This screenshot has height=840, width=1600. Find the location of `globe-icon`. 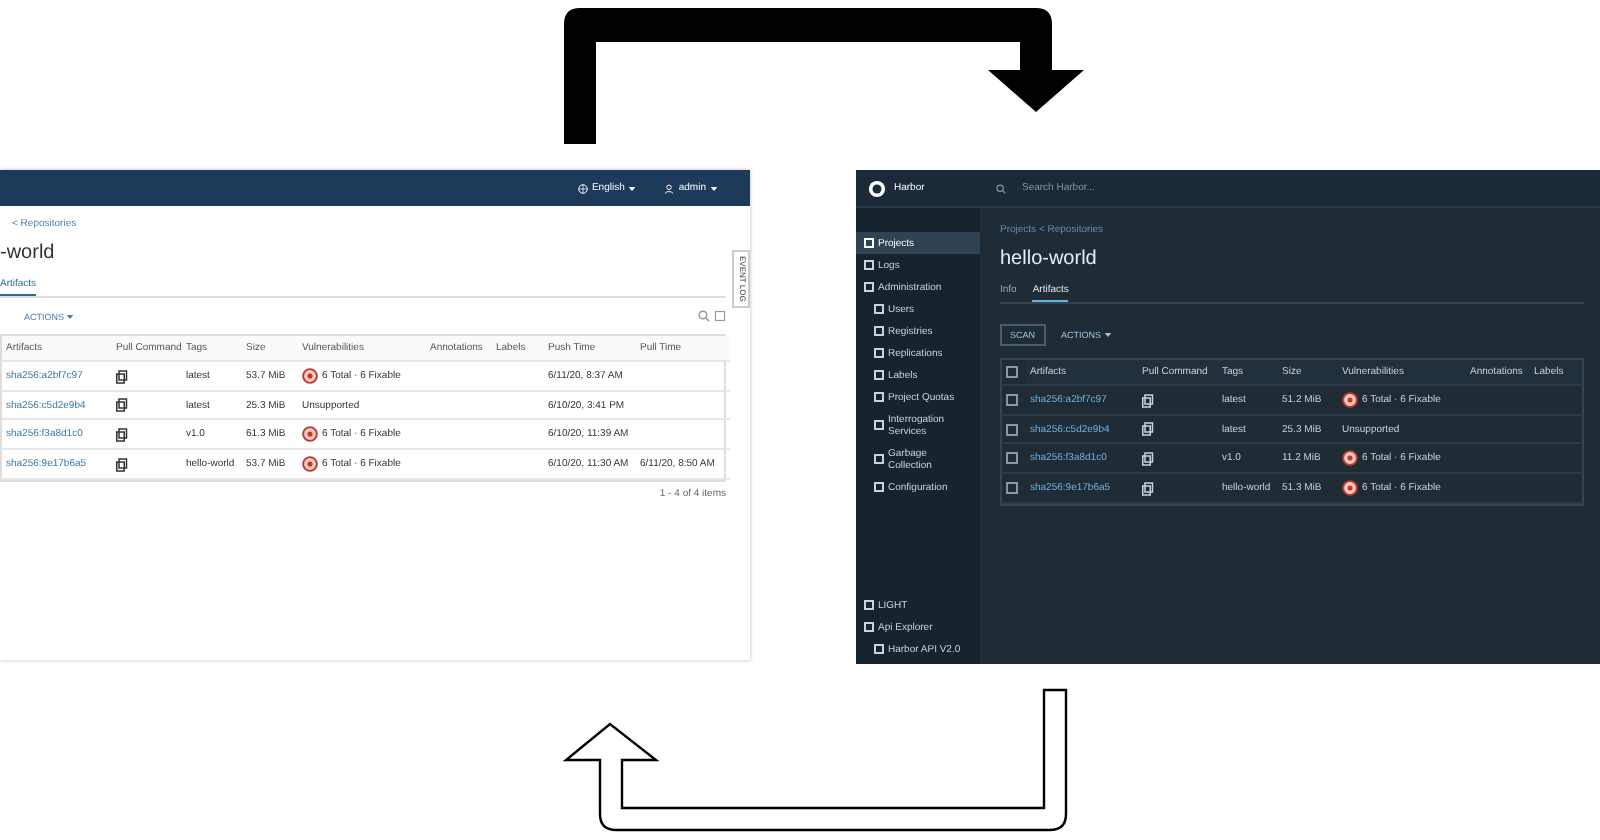

globe-icon is located at coordinates (582, 188).